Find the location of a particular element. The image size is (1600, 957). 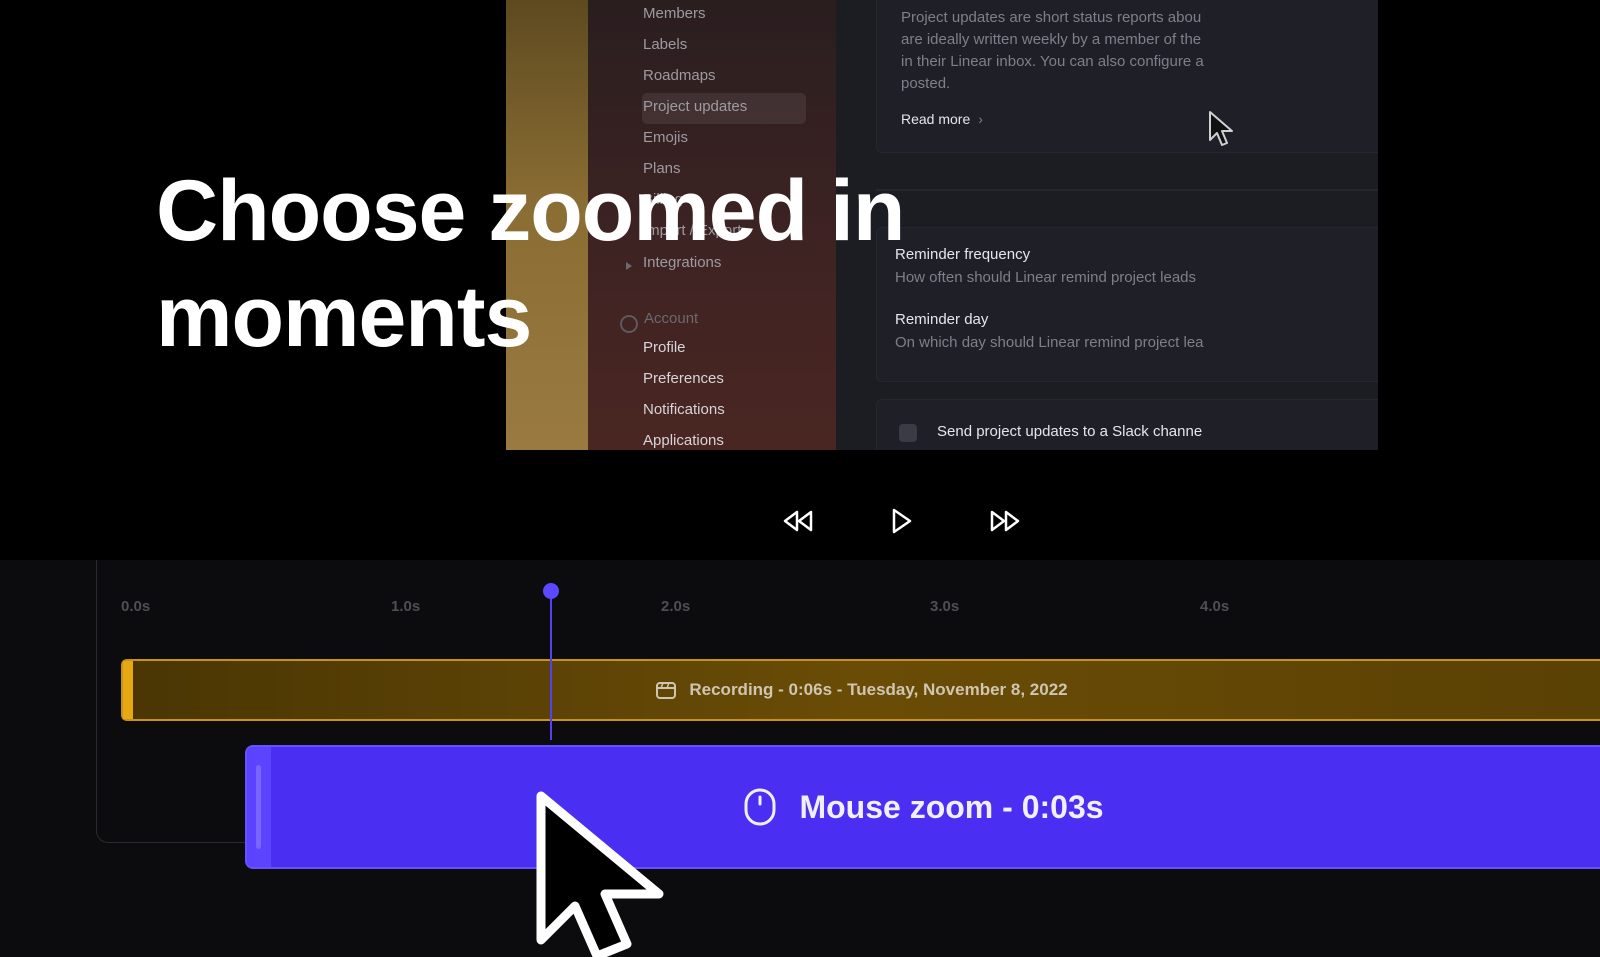

slack-card: Send project updates to a Slack channe is located at coordinates (1127, 424).